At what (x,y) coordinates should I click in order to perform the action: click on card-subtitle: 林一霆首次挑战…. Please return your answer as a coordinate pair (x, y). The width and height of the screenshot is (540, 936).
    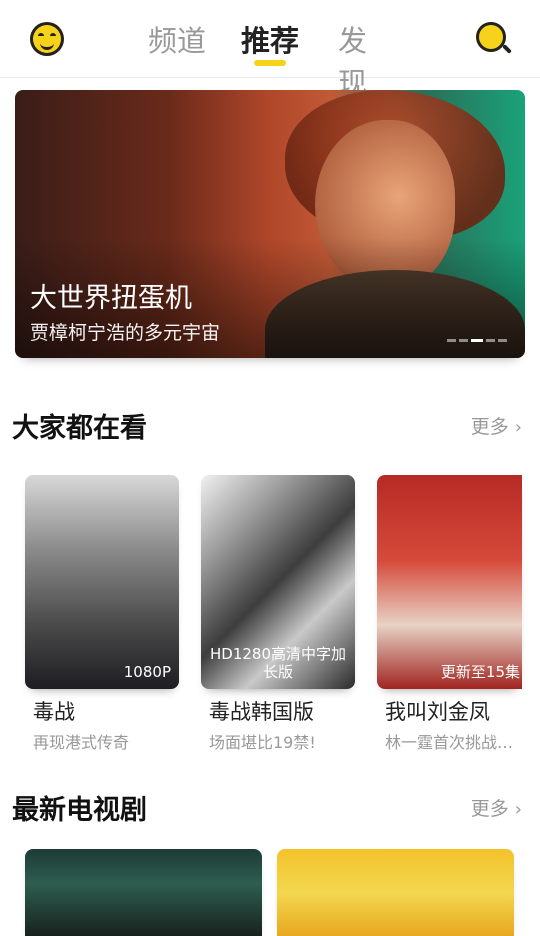
    Looking at the image, I should click on (449, 742).